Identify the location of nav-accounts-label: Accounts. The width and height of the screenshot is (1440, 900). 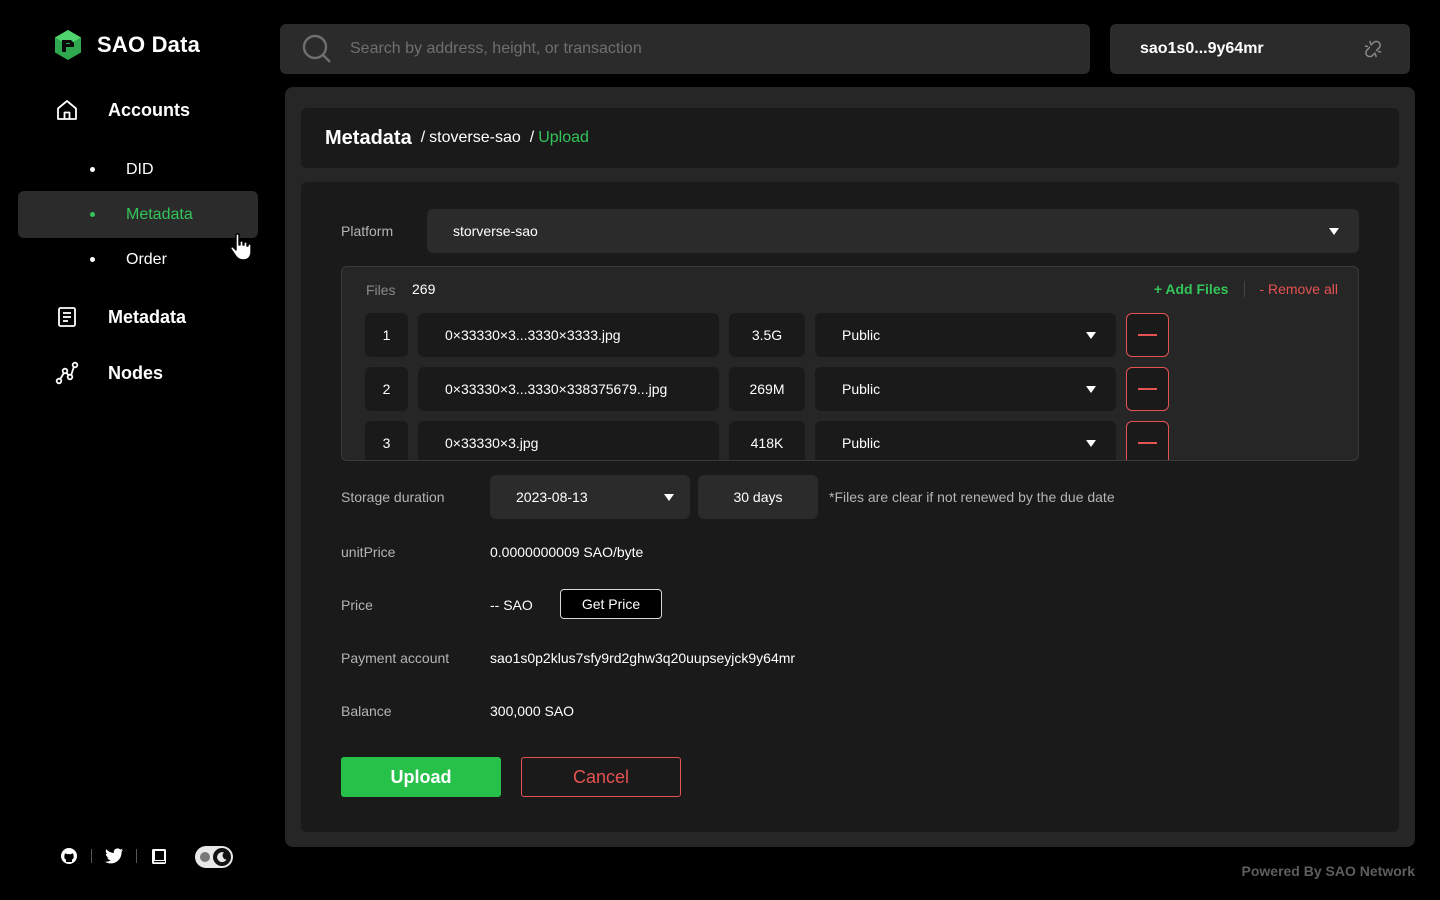
(149, 109).